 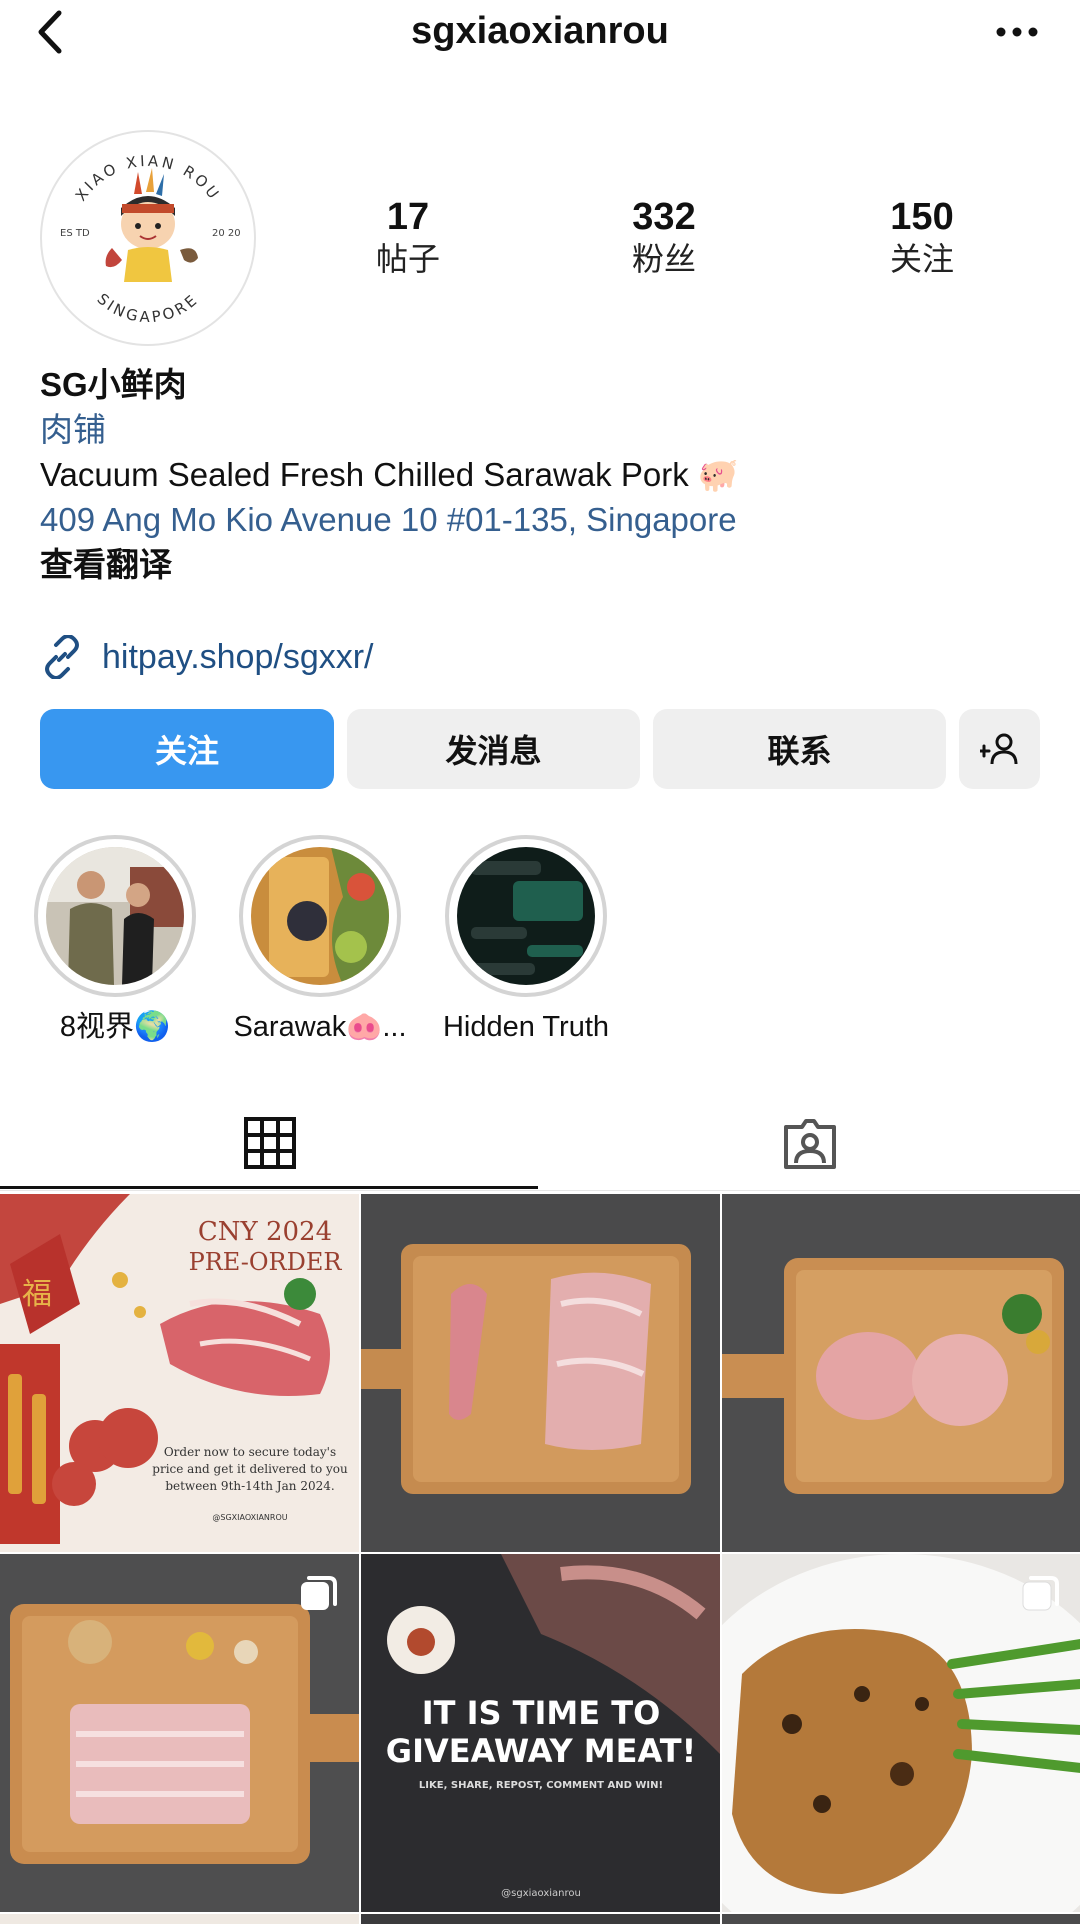 What do you see at coordinates (238, 656) in the screenshot?
I see `bio-link-text: hitpay.shop/sgxxr/` at bounding box center [238, 656].